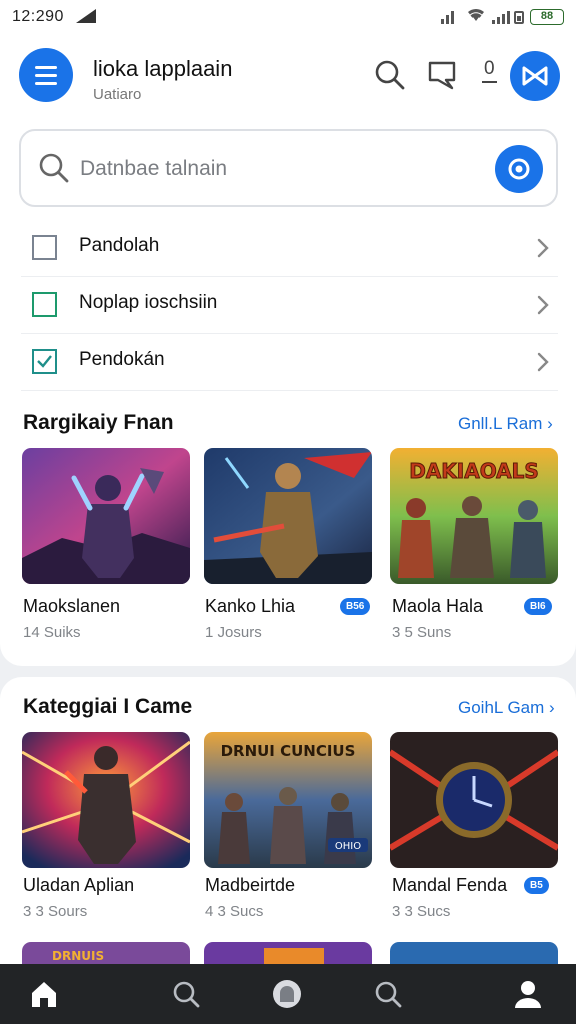 The image size is (576, 1024). I want to click on nav-center, so click(287, 994).